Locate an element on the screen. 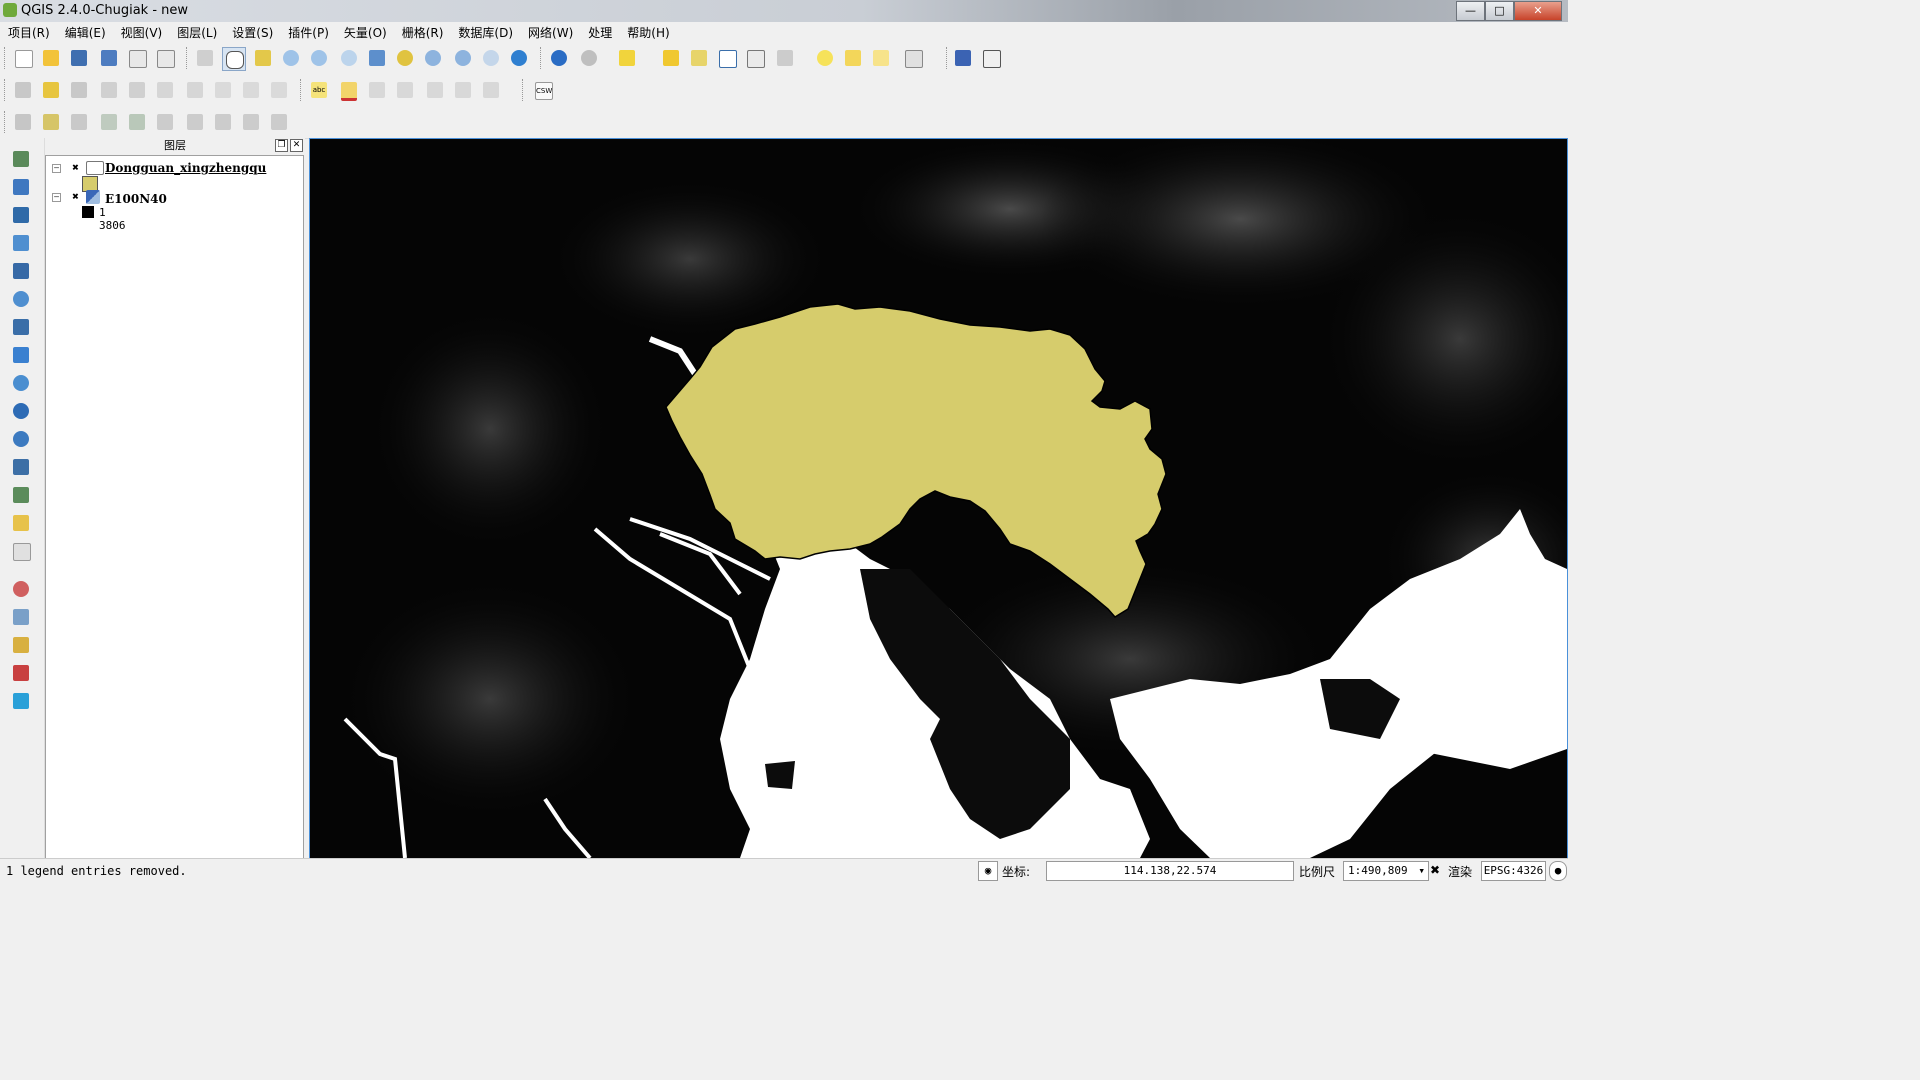 This screenshot has width=1920, height=1080. composer-manager-icon is located at coordinates (165, 58).